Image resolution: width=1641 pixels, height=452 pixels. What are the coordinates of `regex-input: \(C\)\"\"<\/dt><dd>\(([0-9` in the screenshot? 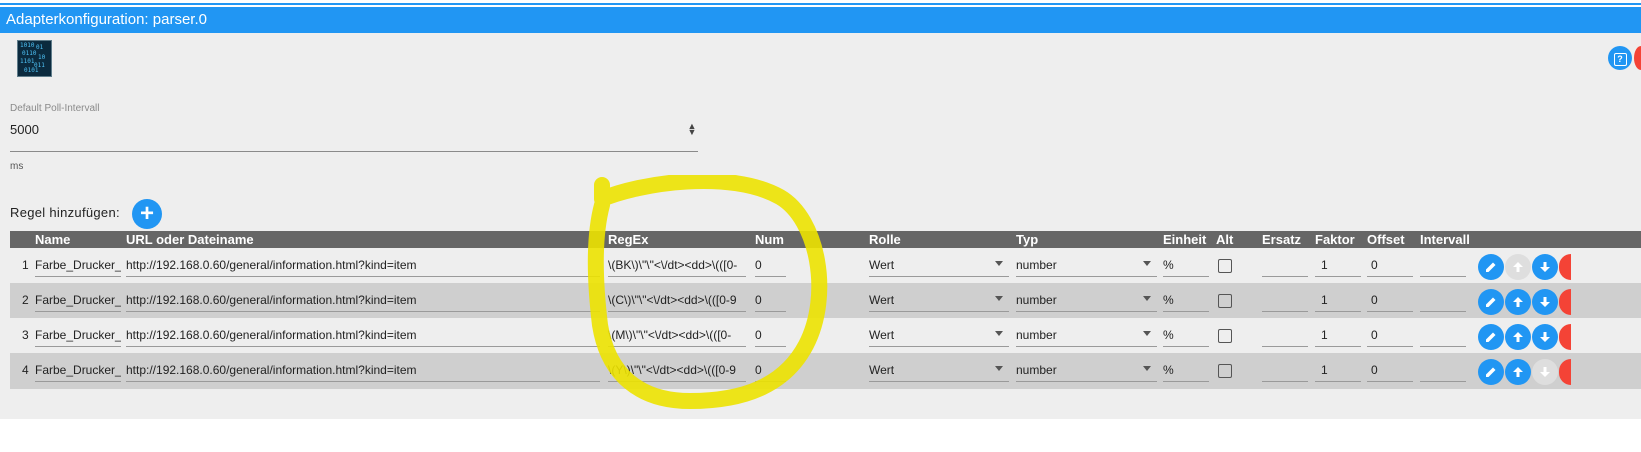 It's located at (677, 300).